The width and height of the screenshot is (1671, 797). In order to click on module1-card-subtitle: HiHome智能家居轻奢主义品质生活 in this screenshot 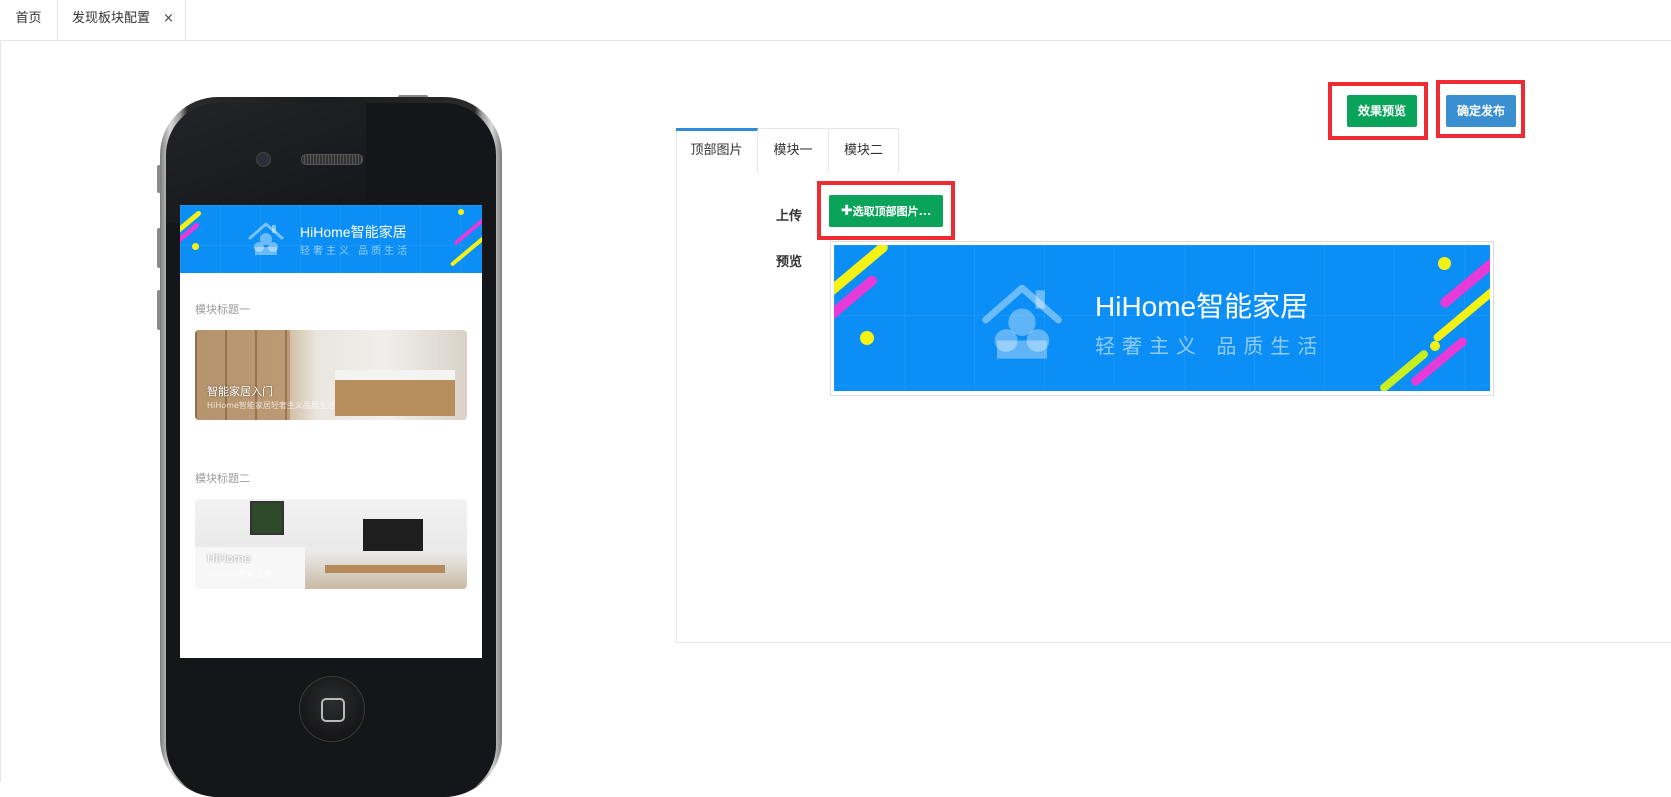, I will do `click(271, 405)`.